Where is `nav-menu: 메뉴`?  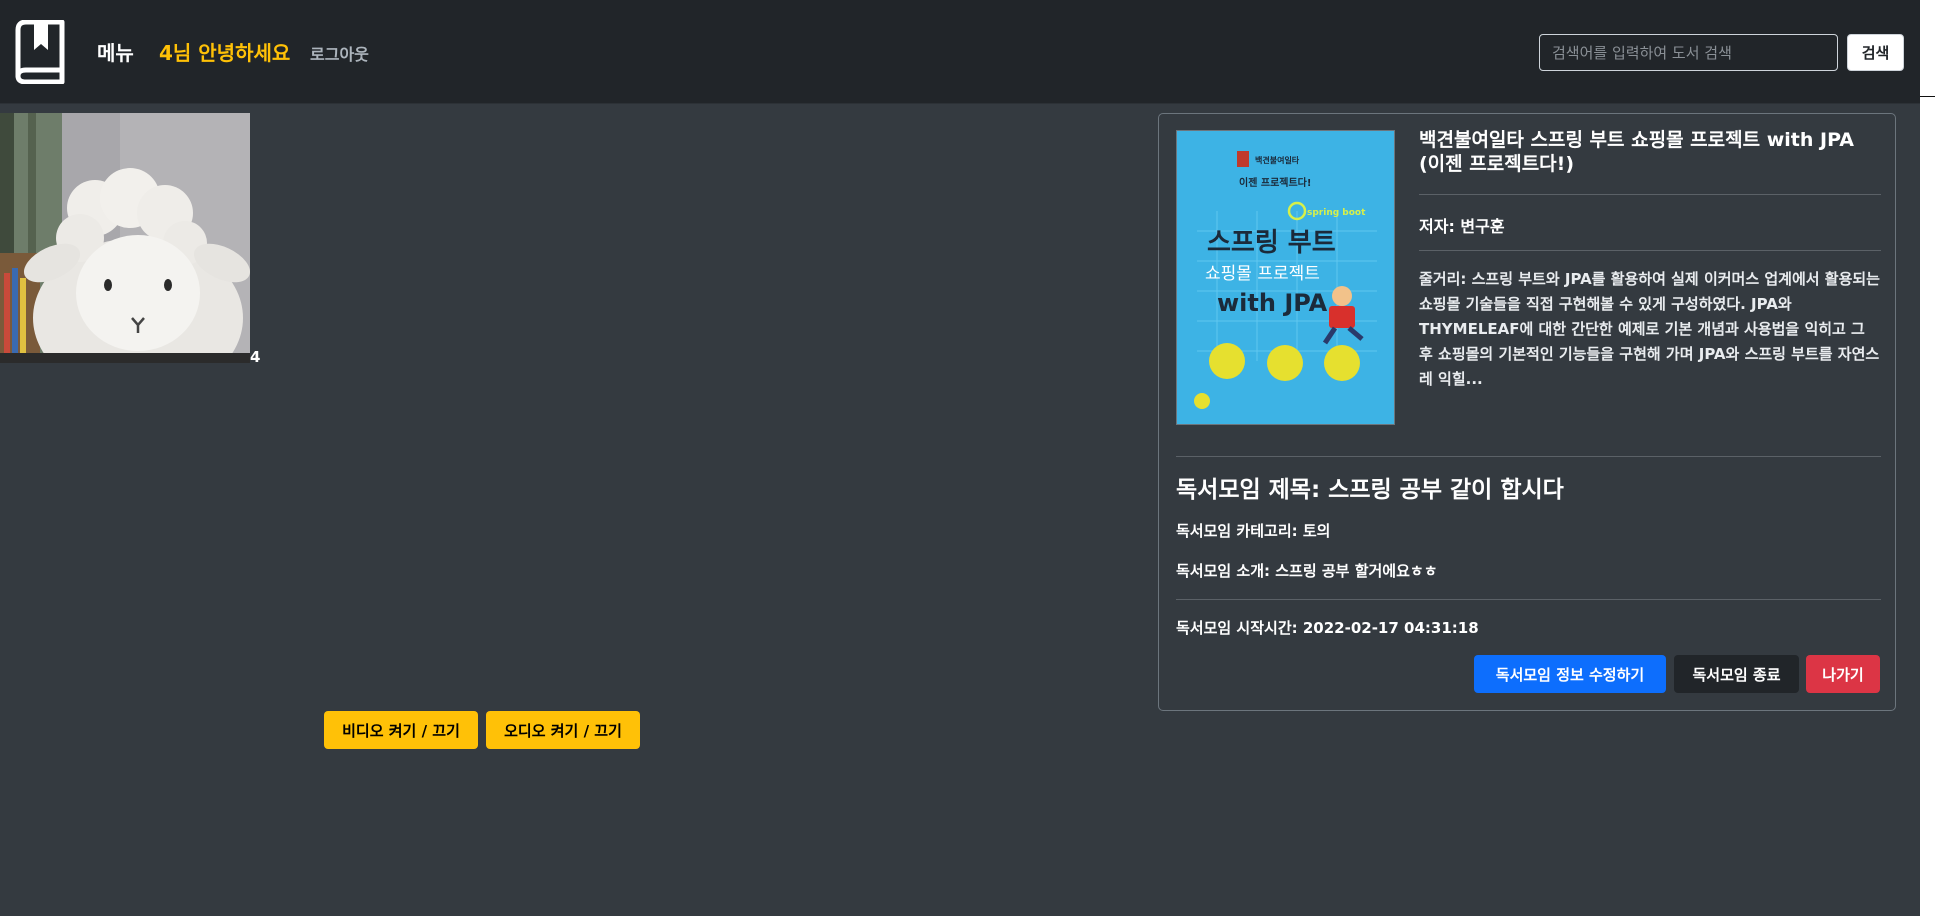 nav-menu: 메뉴 is located at coordinates (115, 51).